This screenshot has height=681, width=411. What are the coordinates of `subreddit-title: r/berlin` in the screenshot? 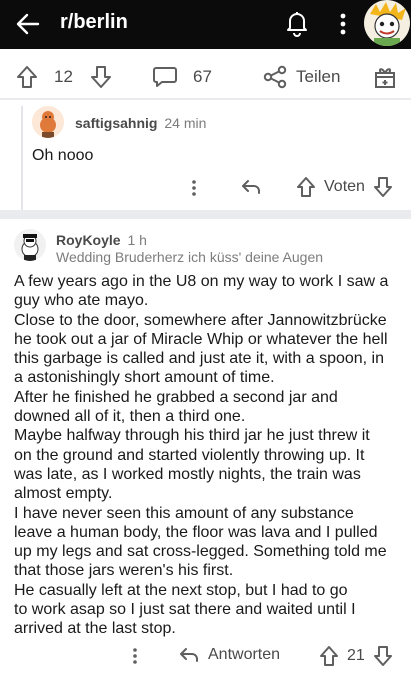 It's located at (94, 22).